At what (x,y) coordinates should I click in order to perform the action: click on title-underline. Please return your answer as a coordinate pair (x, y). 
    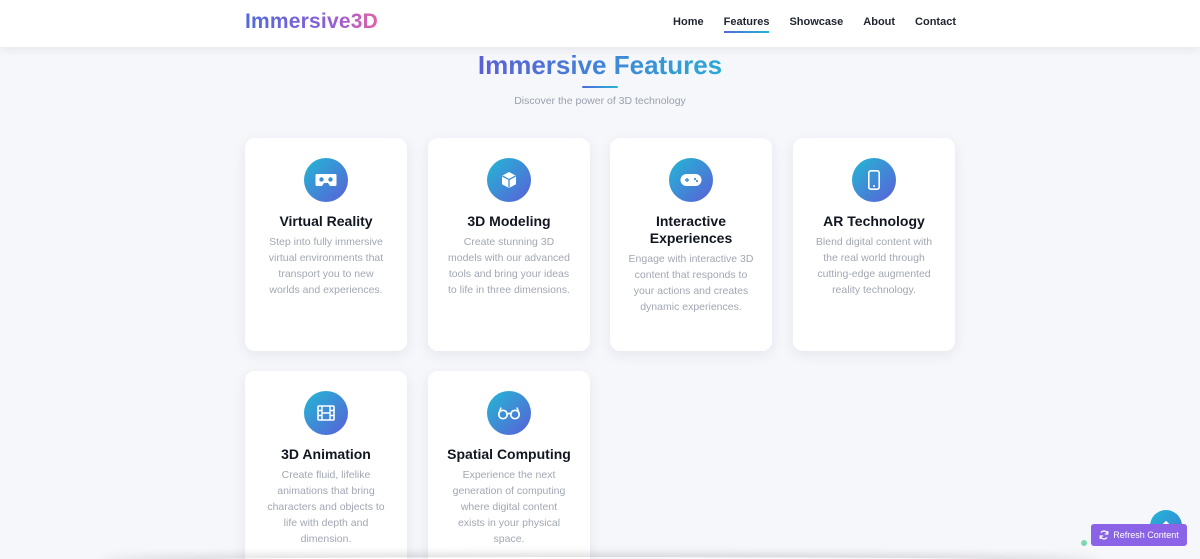
    Looking at the image, I should click on (600, 87).